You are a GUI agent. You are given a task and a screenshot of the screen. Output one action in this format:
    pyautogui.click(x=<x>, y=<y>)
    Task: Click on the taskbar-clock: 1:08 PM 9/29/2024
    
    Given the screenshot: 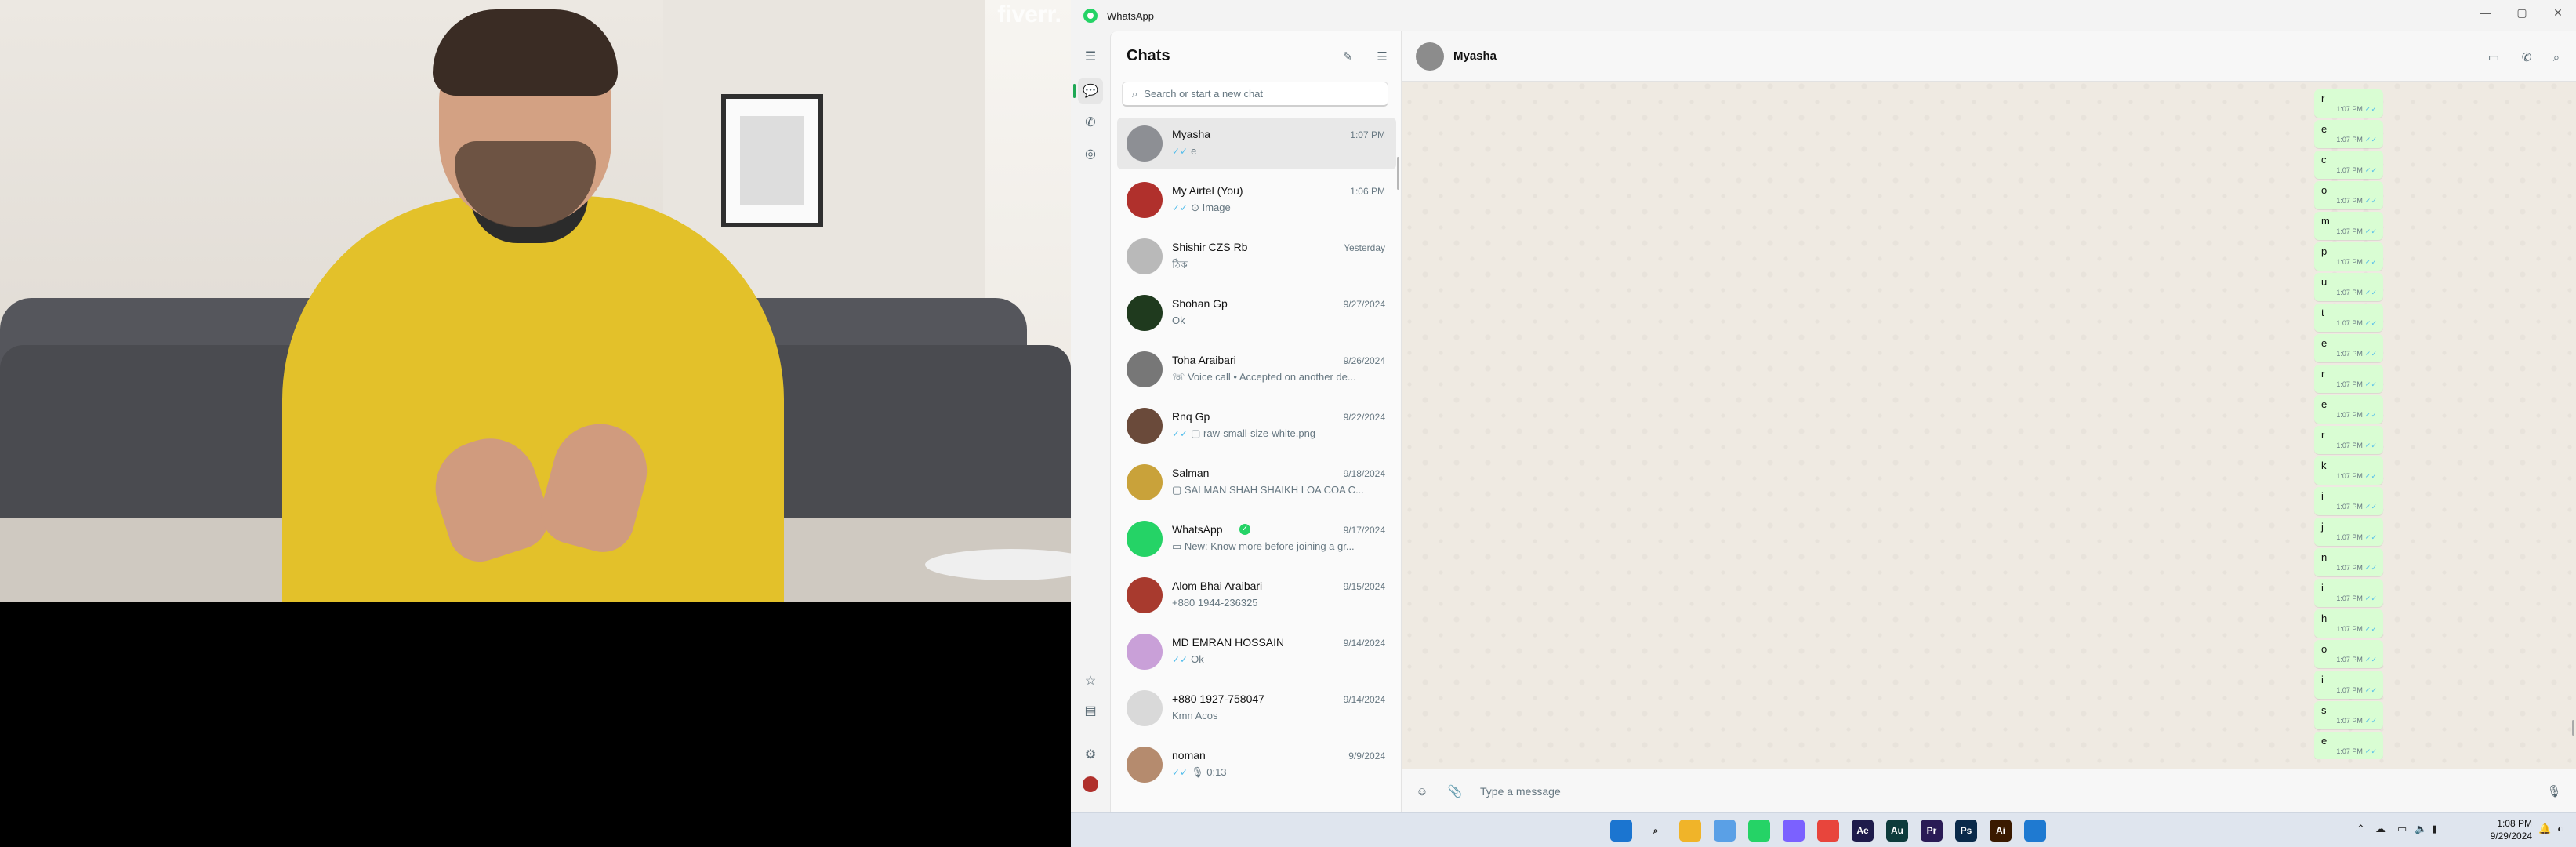 What is the action you would take?
    pyautogui.click(x=2501, y=829)
    